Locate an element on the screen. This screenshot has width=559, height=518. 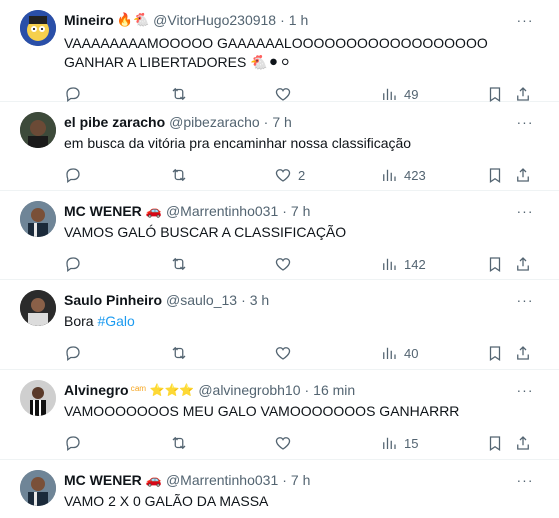
tweet-text: VAMO 2 X 0 GALÃO DA MASSA is located at coordinates (166, 501).